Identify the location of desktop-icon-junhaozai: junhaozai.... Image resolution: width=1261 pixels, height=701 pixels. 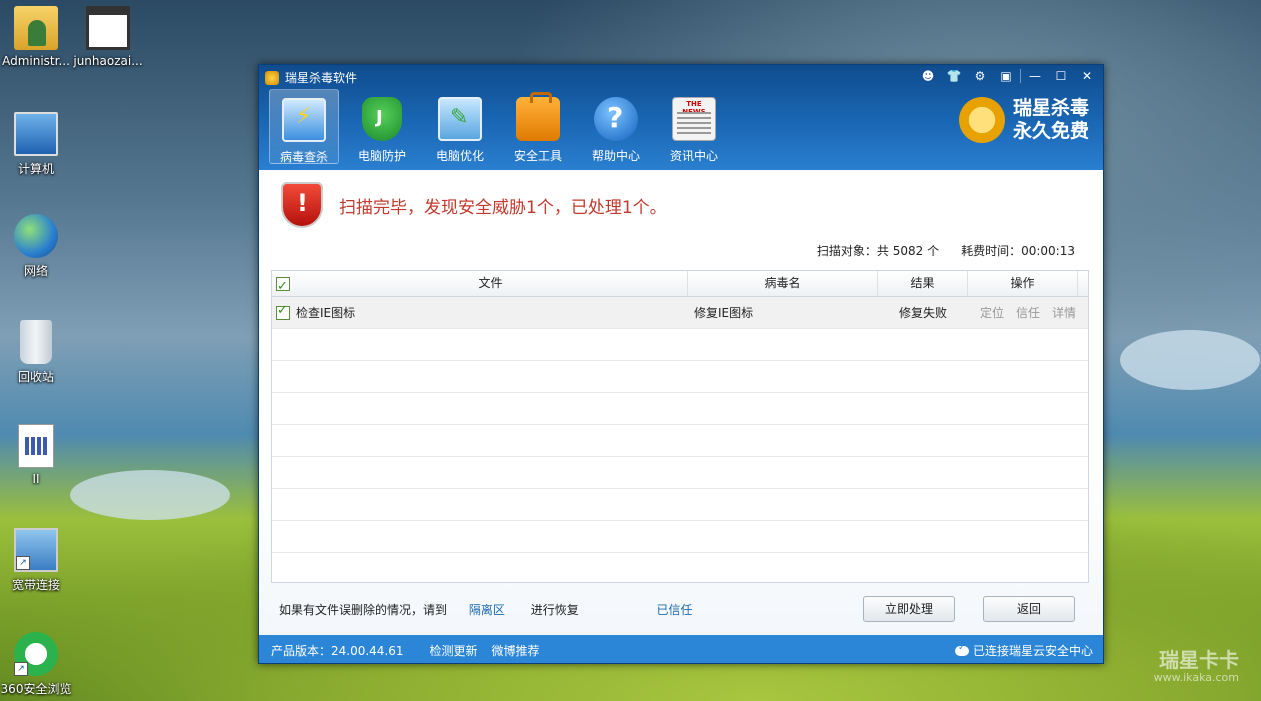
(108, 37).